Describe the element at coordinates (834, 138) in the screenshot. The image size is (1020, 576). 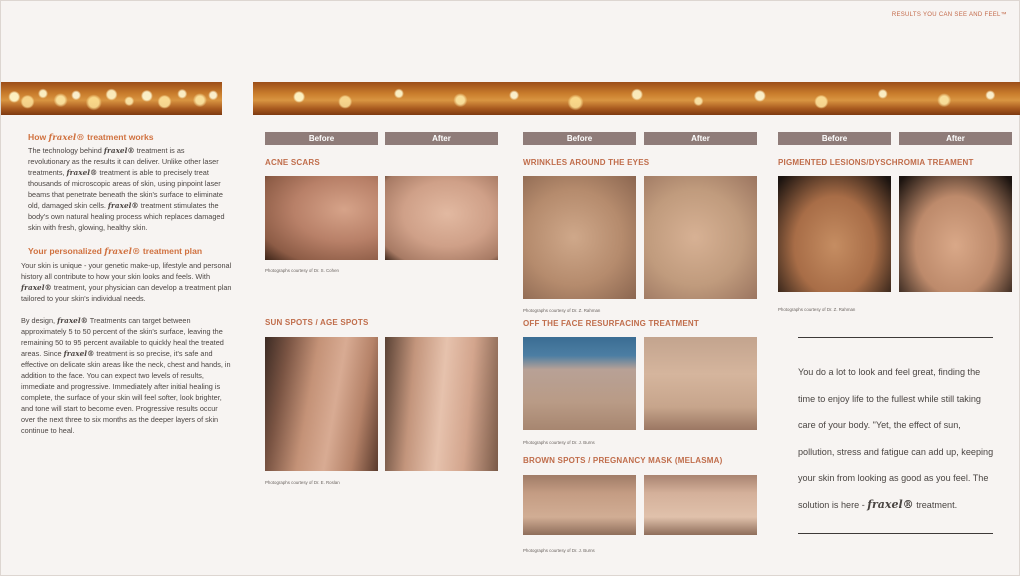
I see `before-header-3: Before` at that location.